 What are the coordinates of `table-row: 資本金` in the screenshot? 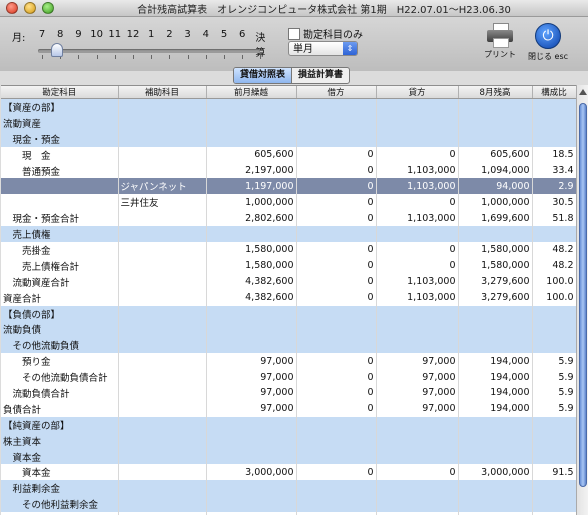 It's located at (288, 456).